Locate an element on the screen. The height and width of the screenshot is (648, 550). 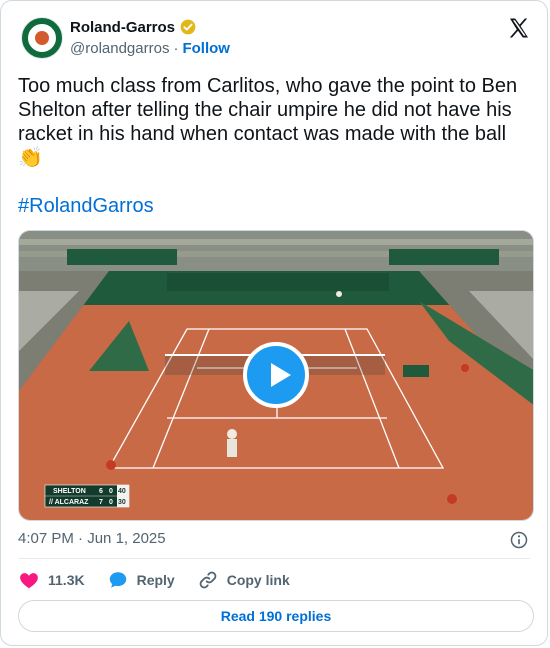
roland-garros-logo-icon is located at coordinates (42, 38).